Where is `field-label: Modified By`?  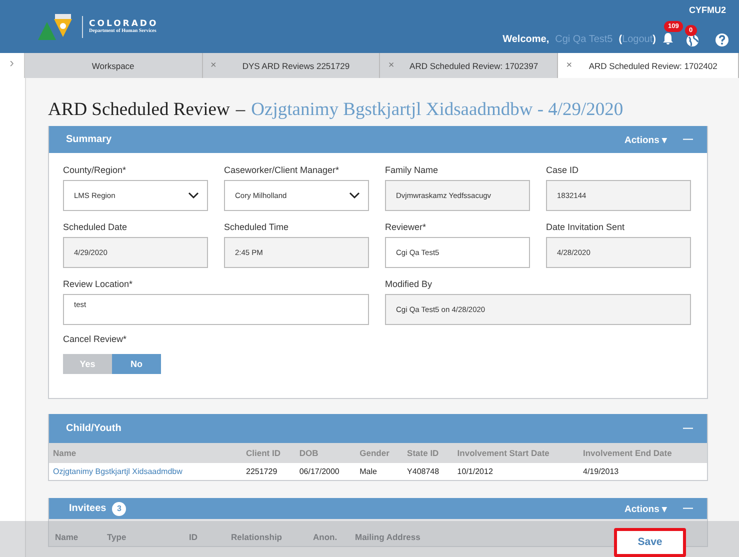
field-label: Modified By is located at coordinates (409, 284).